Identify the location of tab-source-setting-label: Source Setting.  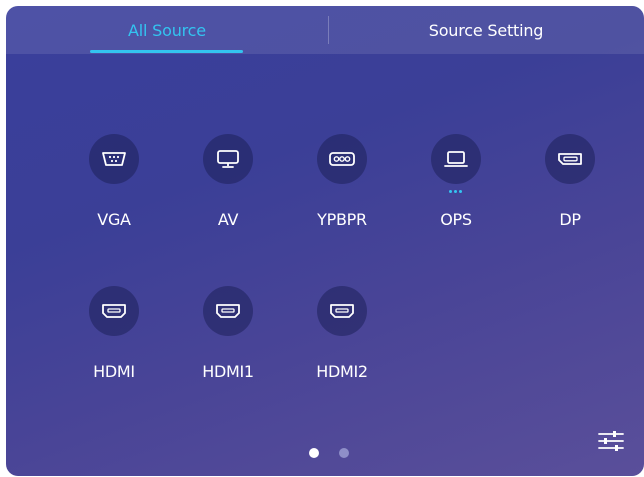
(486, 30).